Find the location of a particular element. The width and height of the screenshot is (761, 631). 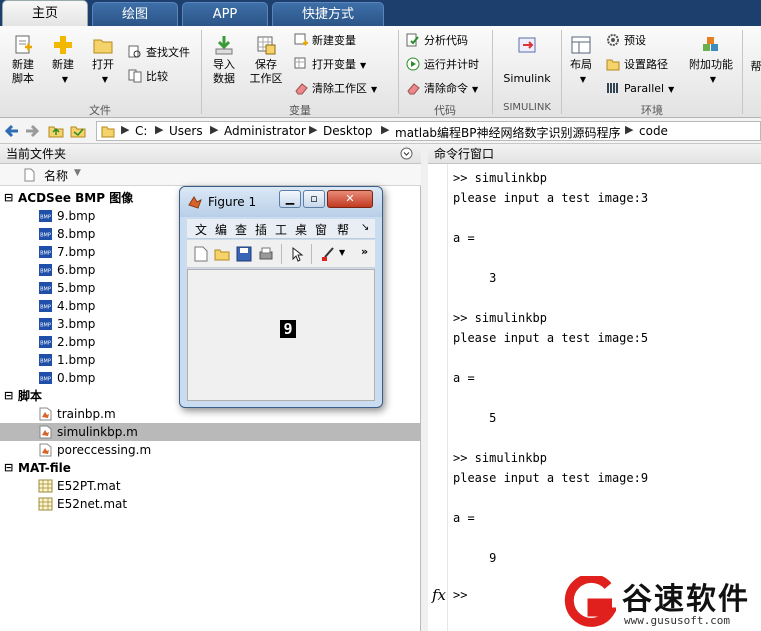

simulink-label: Simulink is located at coordinates (527, 78).